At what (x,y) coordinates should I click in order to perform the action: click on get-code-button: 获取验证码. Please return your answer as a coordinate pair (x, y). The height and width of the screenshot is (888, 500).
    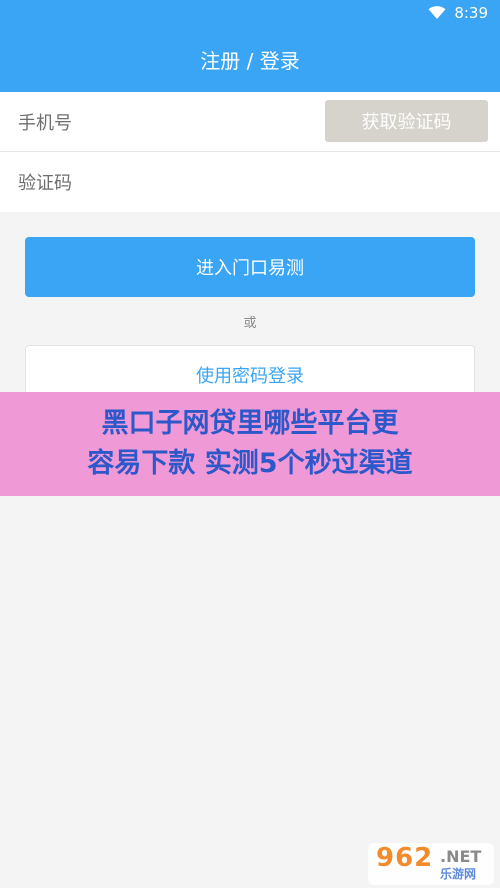
    Looking at the image, I should click on (406, 121).